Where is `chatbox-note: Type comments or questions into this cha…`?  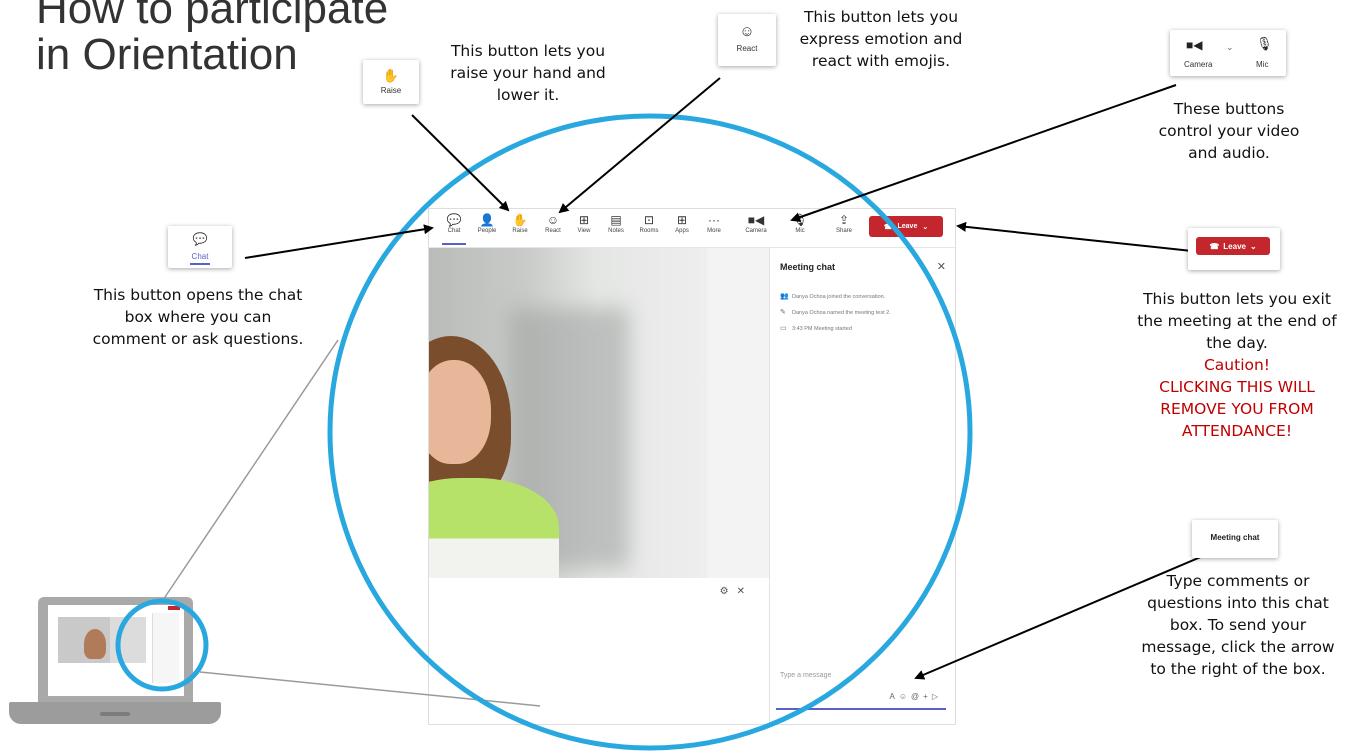
chatbox-note: Type comments or questions into this cha… is located at coordinates (1238, 625).